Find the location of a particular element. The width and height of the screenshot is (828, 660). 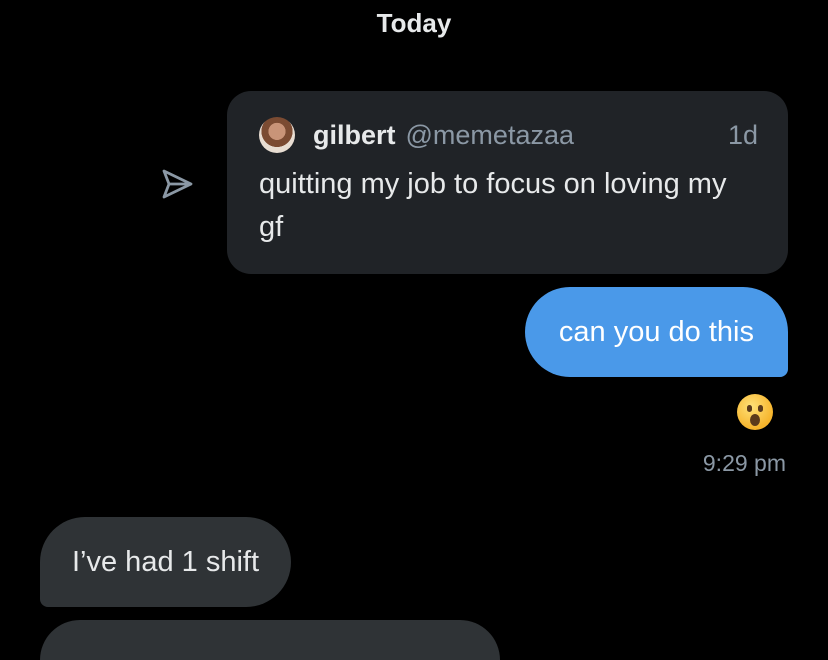

hushed-face-emoji-icon is located at coordinates (755, 412).